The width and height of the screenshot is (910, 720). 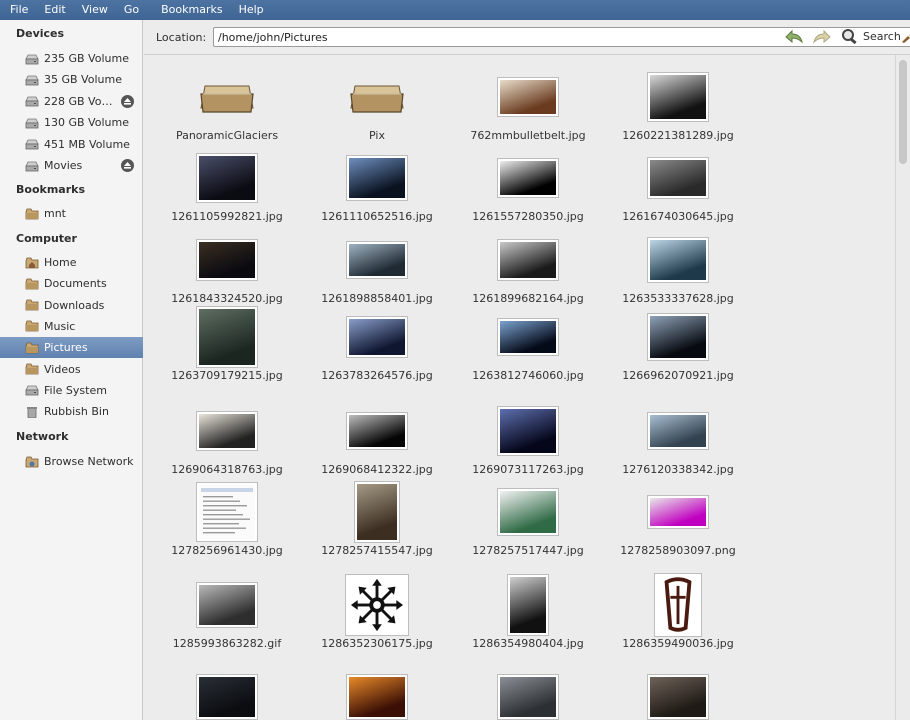 I want to click on forward-button, so click(x=822, y=38).